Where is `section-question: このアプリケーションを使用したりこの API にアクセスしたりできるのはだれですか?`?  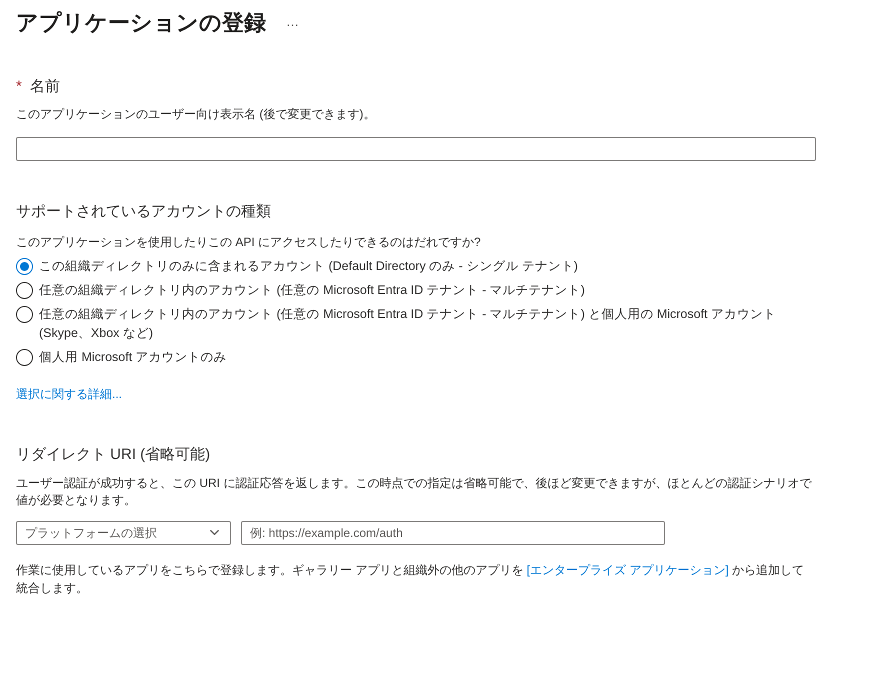
section-question: このアプリケーションを使用したりこの API にアクセスしたりできるのはだれですか? is located at coordinates (249, 242).